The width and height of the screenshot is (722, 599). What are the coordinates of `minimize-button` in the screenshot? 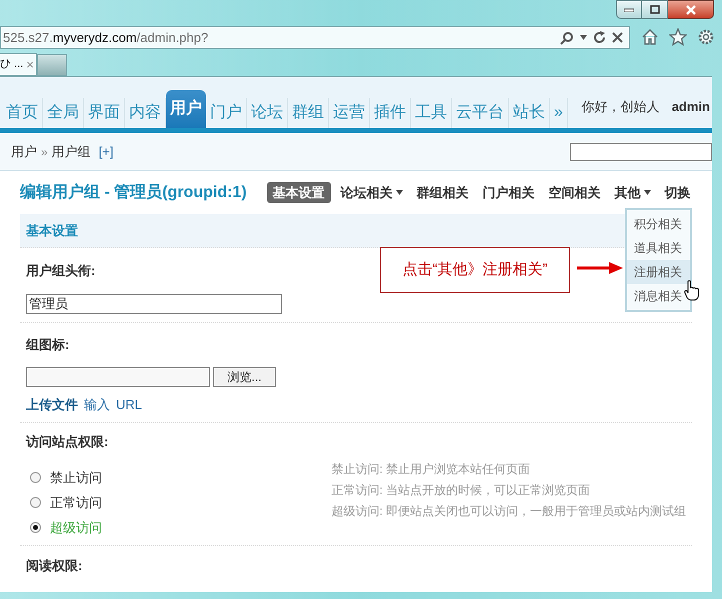 It's located at (629, 9).